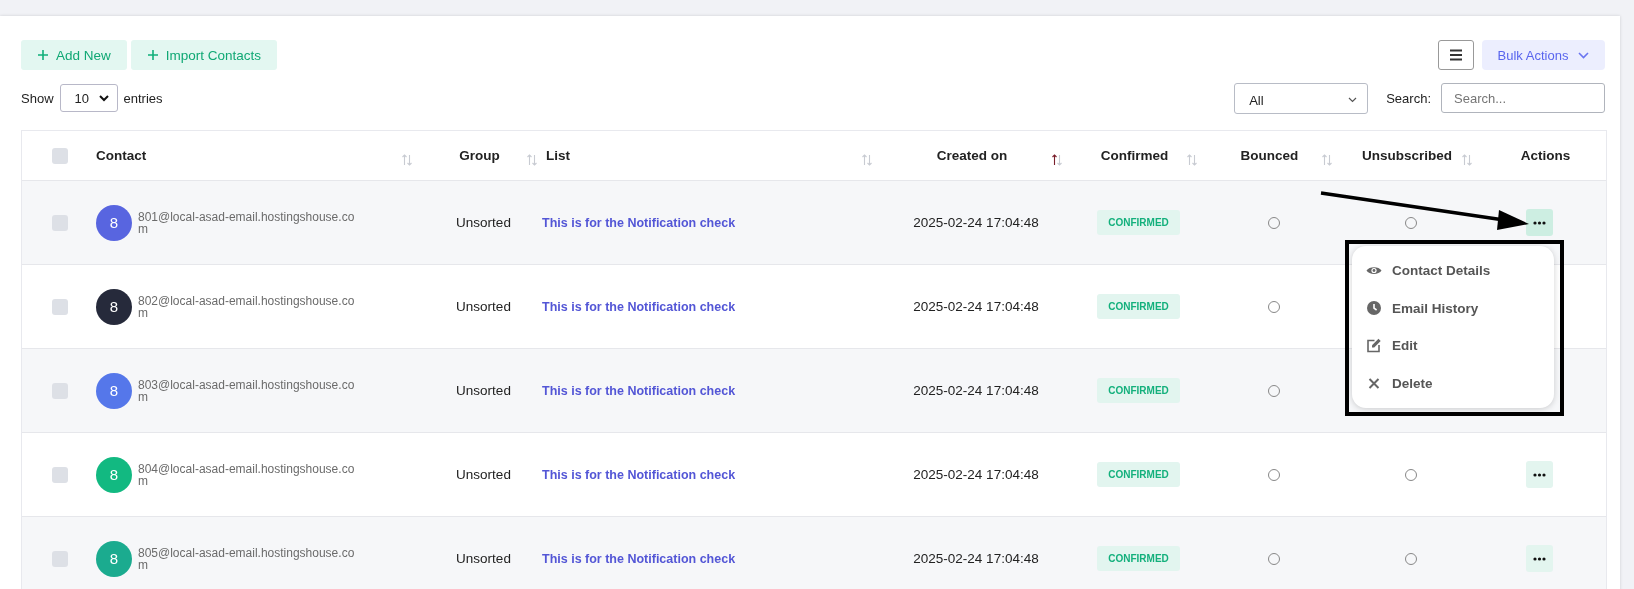 The image size is (1634, 589). What do you see at coordinates (37, 98) in the screenshot?
I see `show-label: Show` at bounding box center [37, 98].